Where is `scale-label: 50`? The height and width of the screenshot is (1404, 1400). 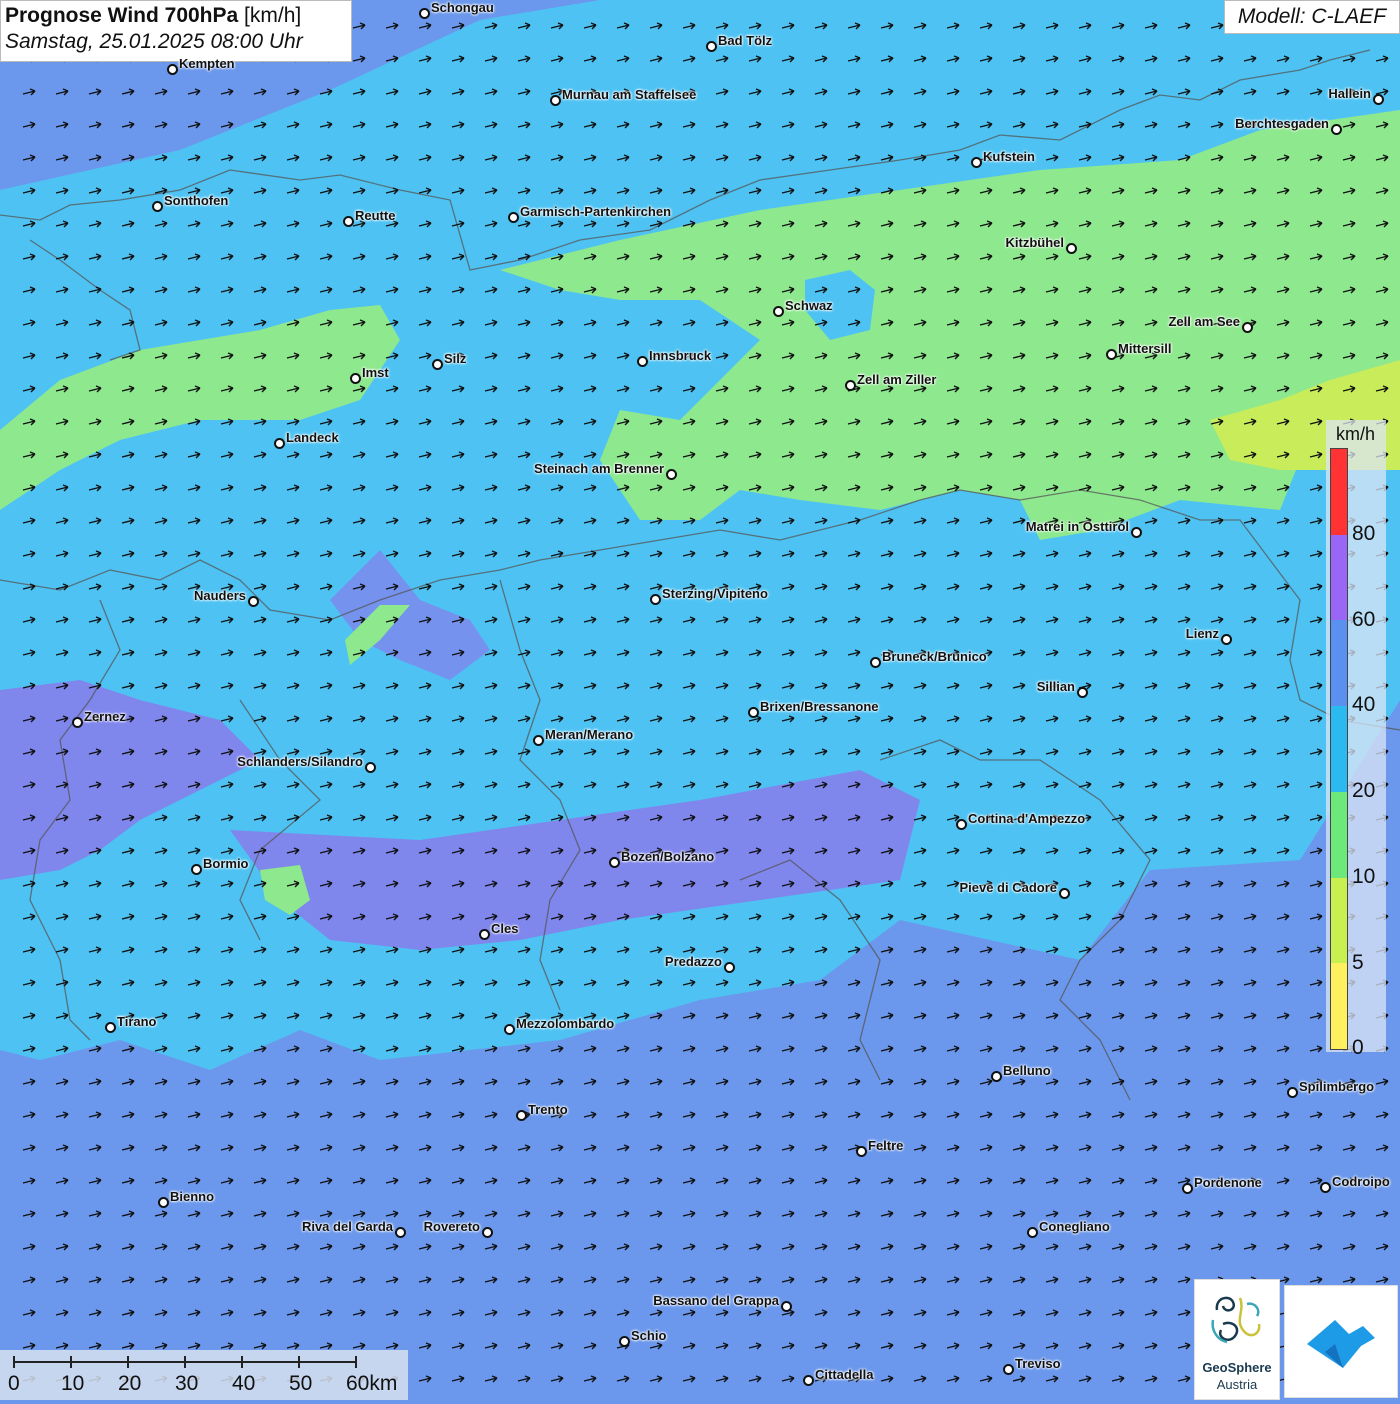
scale-label: 50 is located at coordinates (301, 1383).